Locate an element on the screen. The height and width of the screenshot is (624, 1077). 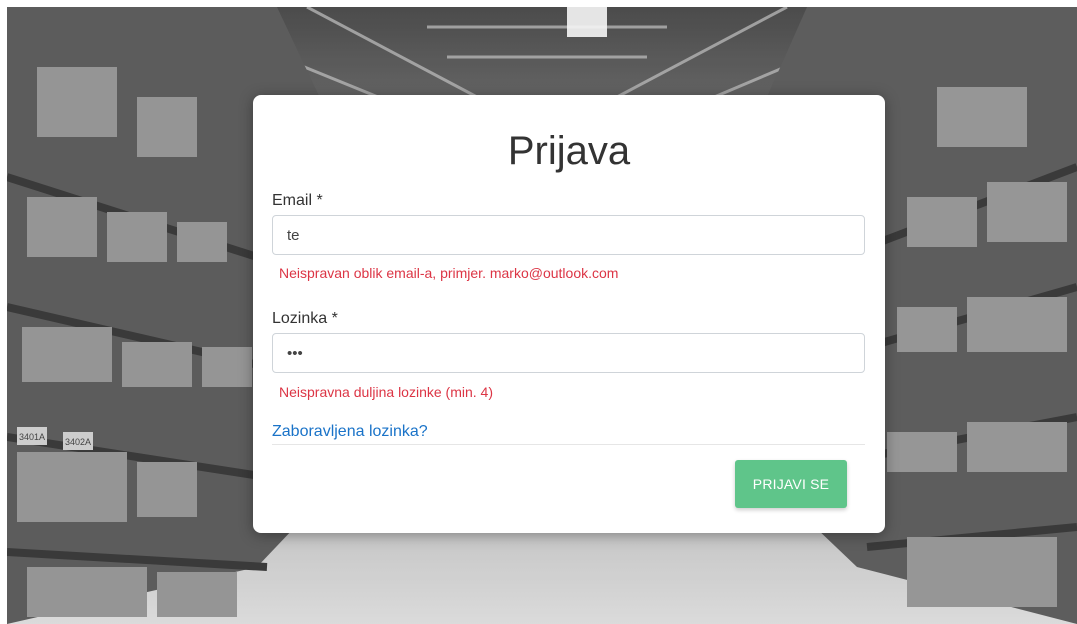
email-field is located at coordinates (568, 235).